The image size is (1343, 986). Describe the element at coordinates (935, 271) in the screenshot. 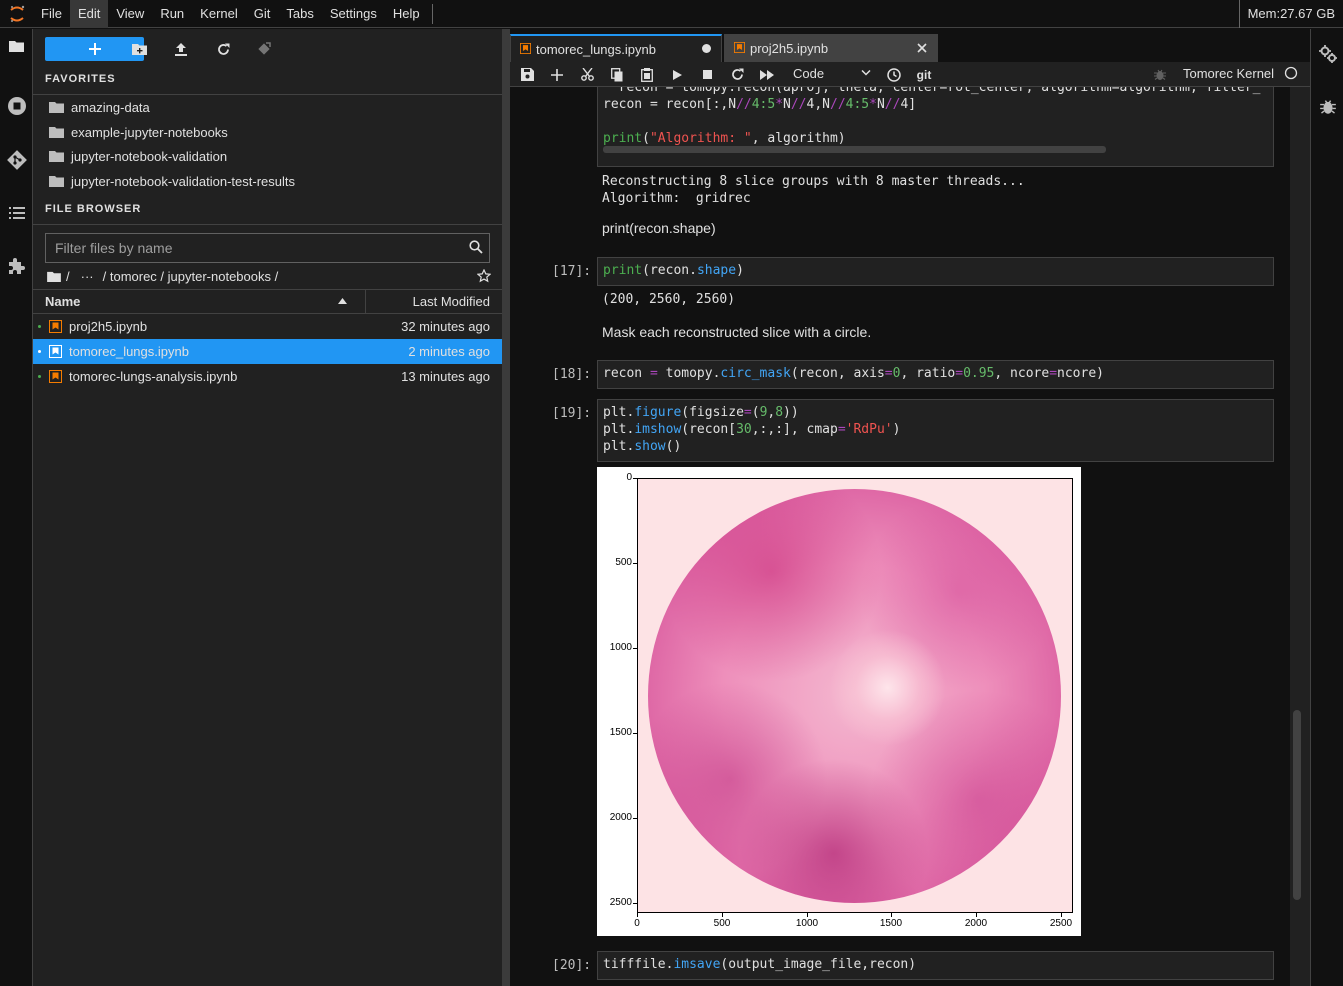

I see `code-cell: print(recon.shape)` at that location.